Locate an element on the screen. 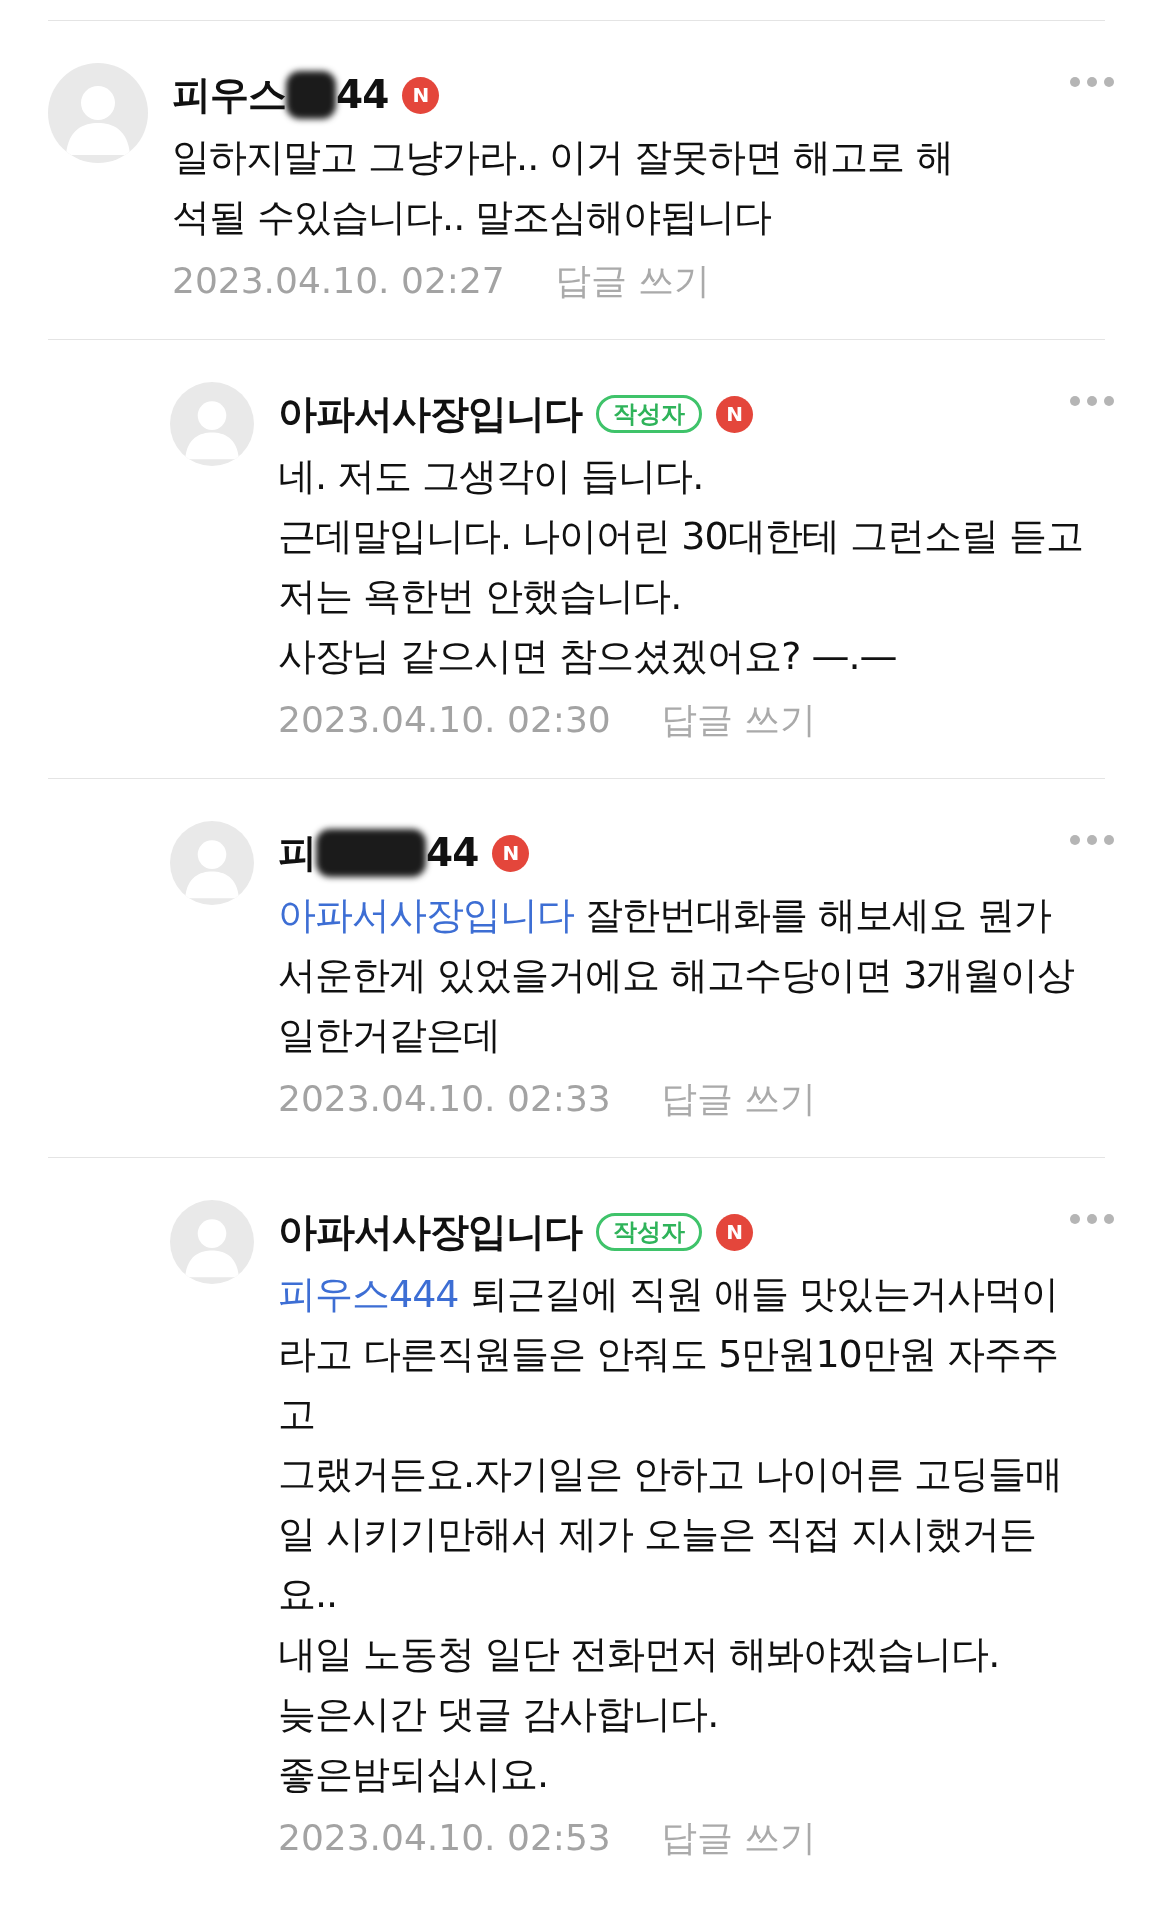  comment-text: 근데말입니다. 나이어린 30대한테 그런소릴 듣고 저는 욕한번 안했습니다. is located at coordinates (681, 566).